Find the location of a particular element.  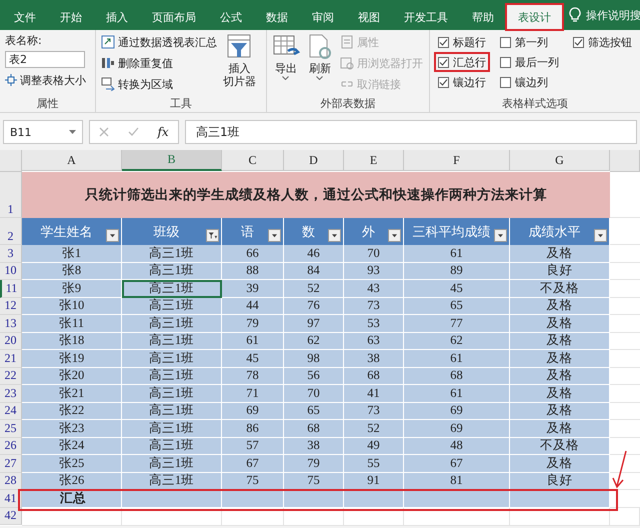

column-header: D is located at coordinates (314, 160).